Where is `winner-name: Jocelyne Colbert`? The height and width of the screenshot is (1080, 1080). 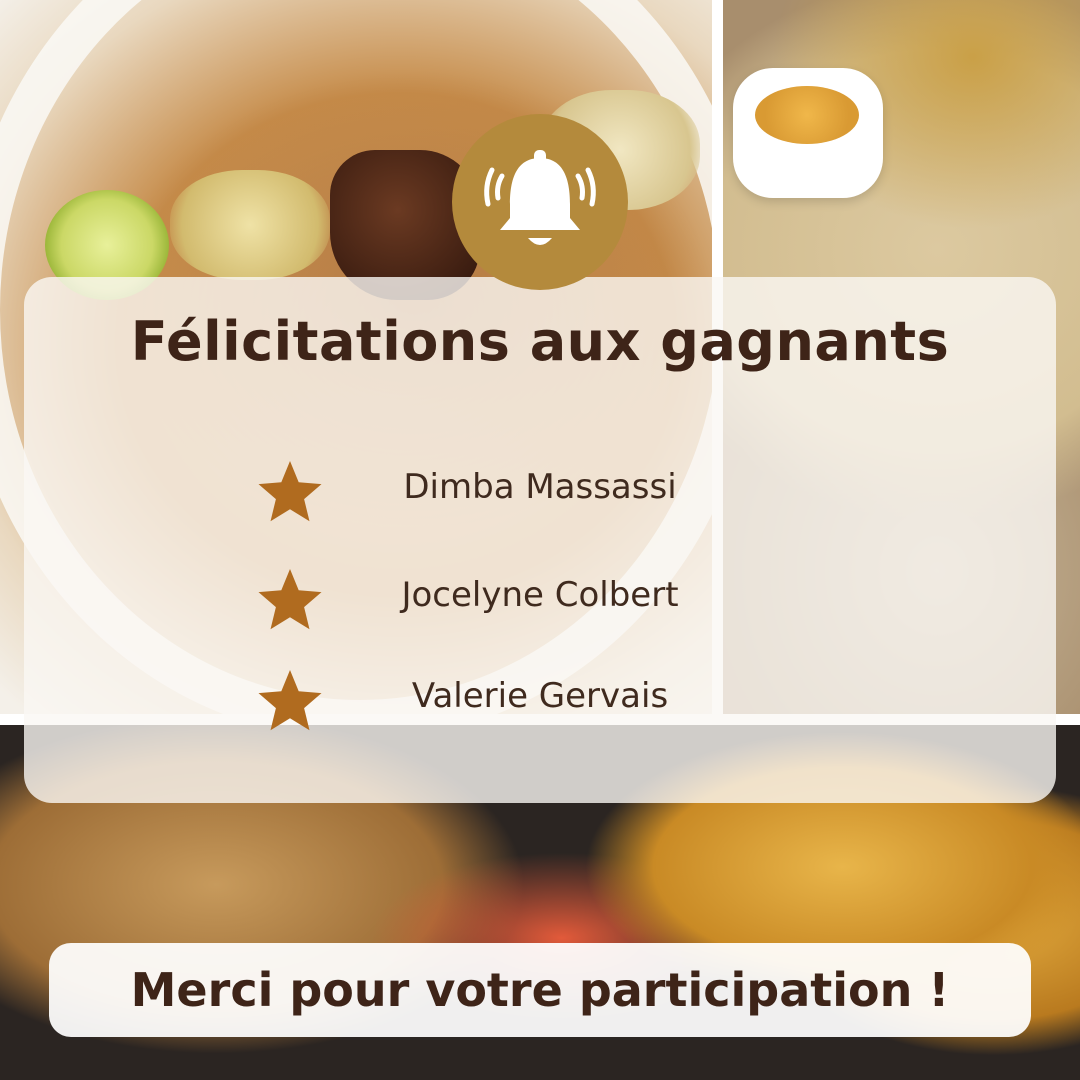 winner-name: Jocelyne Colbert is located at coordinates (540, 595).